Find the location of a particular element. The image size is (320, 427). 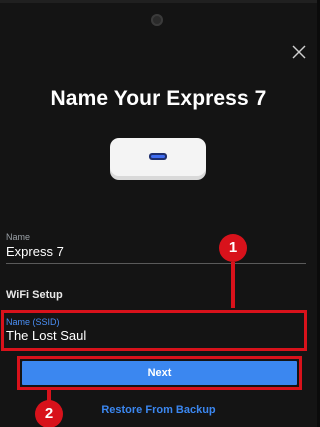

express-device-icon is located at coordinates (158, 159).